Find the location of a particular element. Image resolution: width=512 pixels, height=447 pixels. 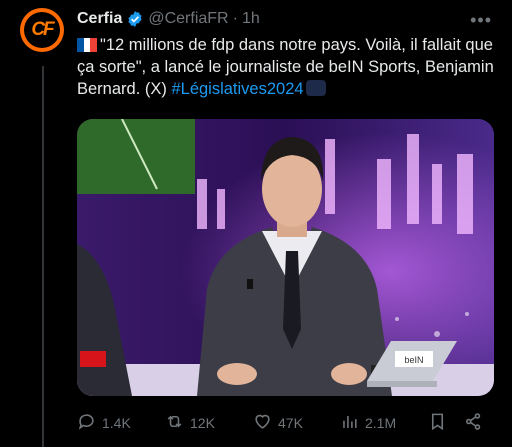

reply-button: 1.4K is located at coordinates (121, 423).